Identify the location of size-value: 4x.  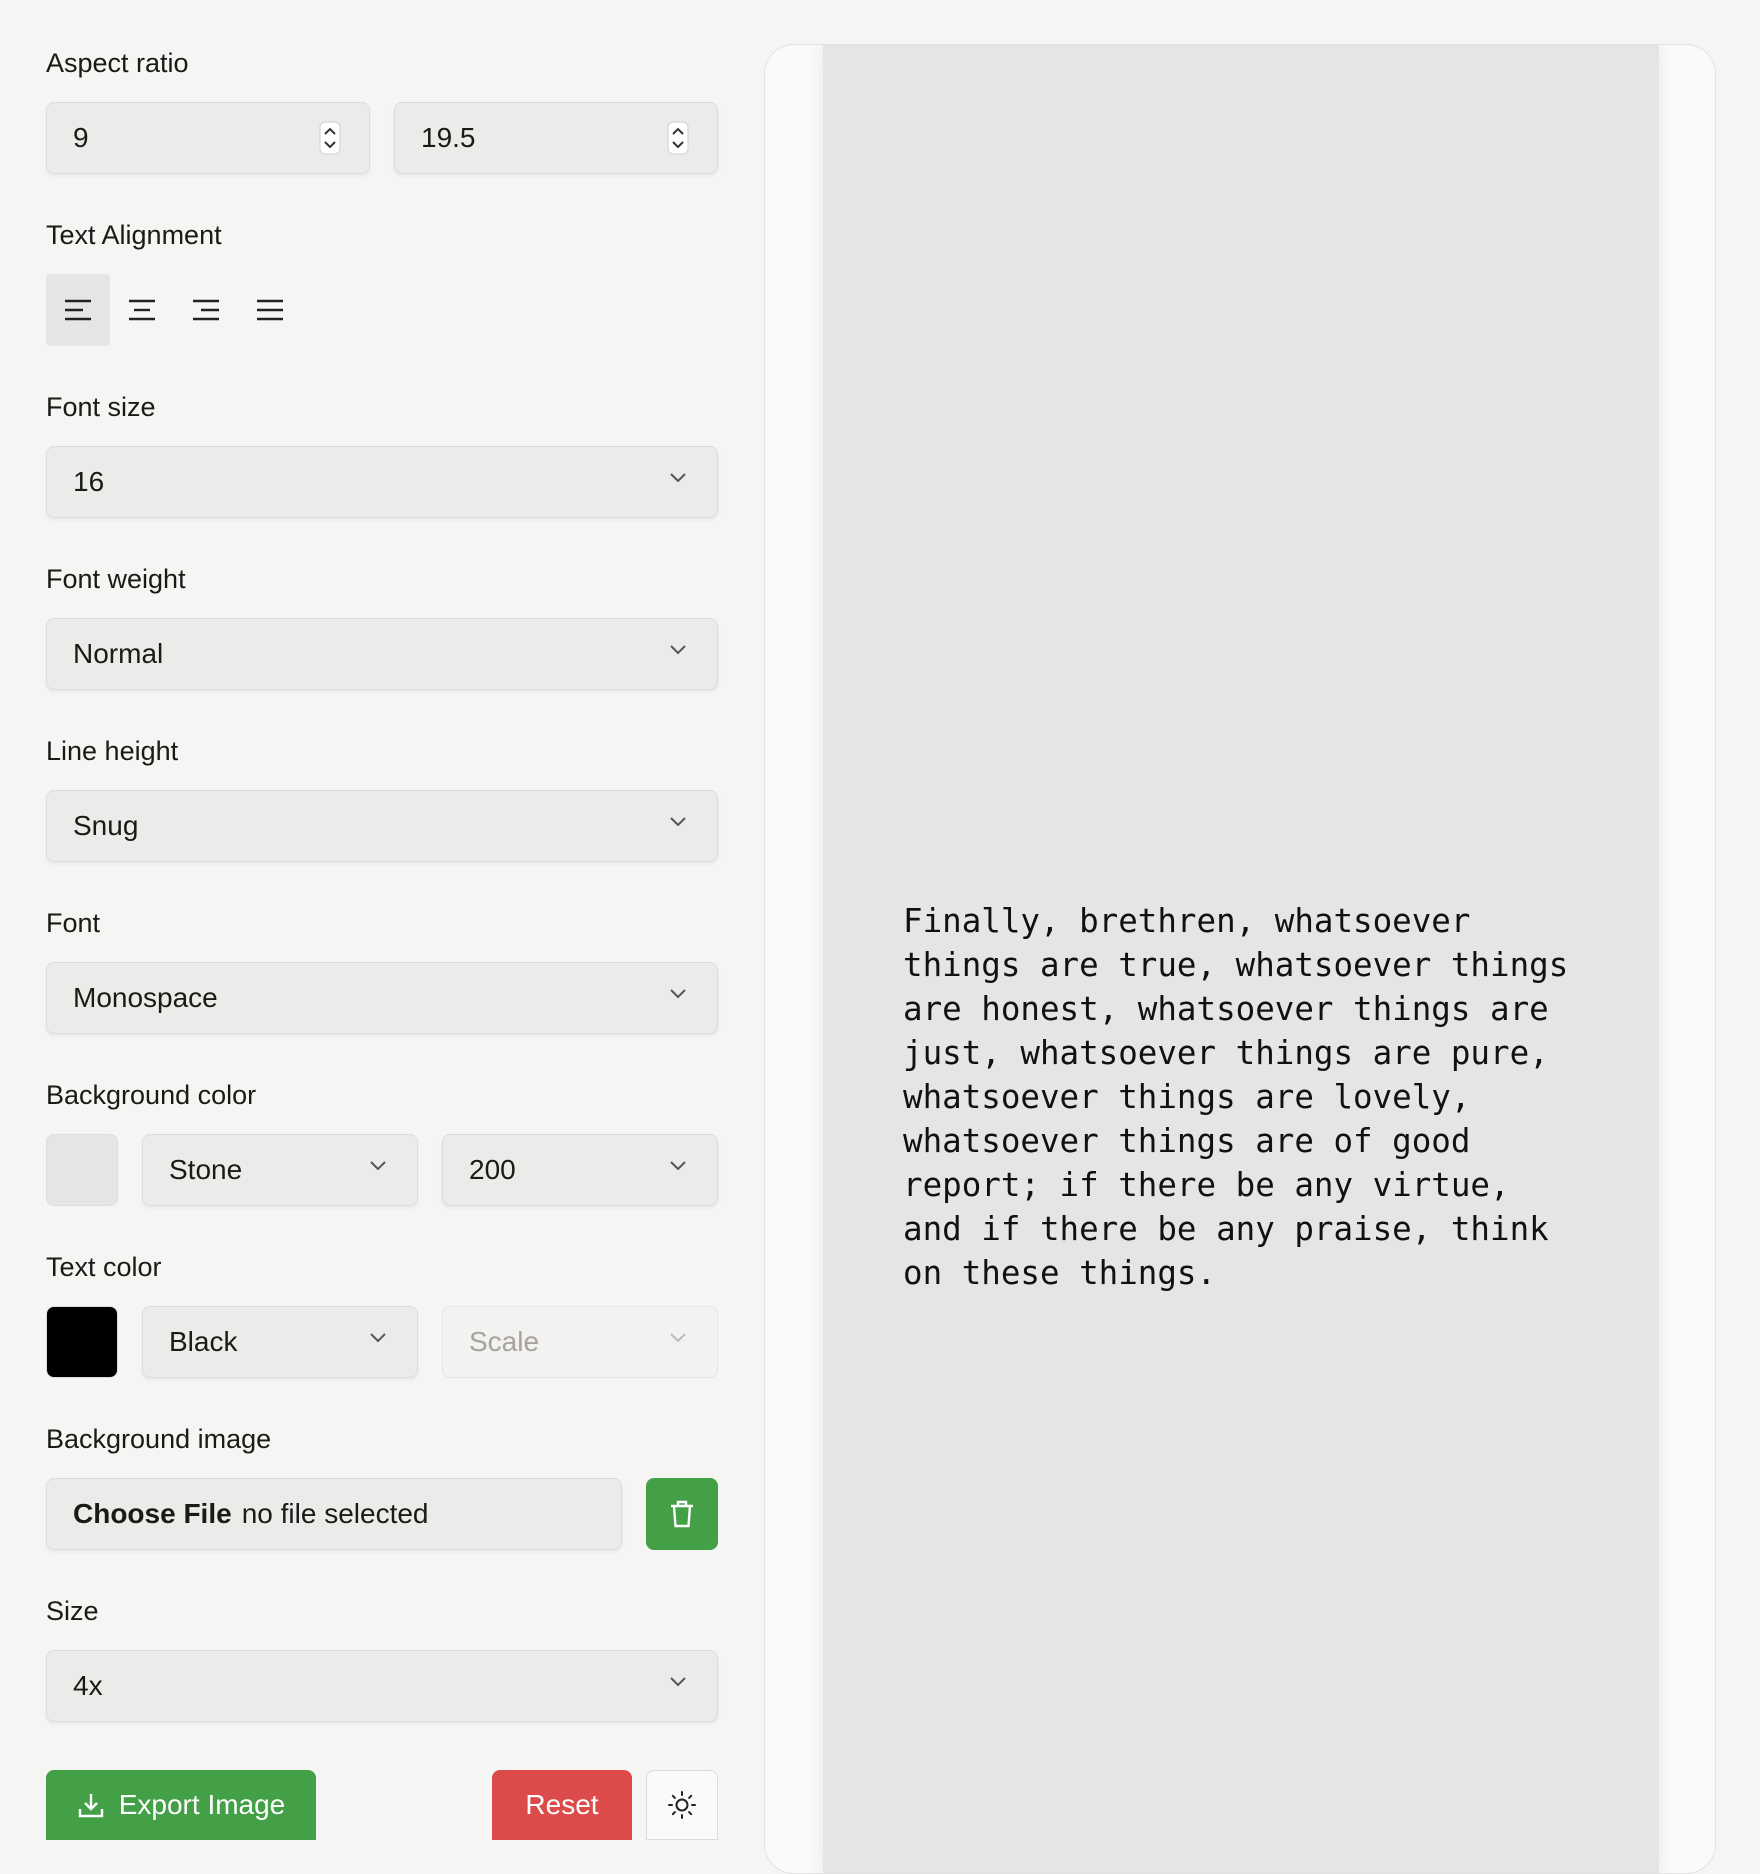
(88, 1685).